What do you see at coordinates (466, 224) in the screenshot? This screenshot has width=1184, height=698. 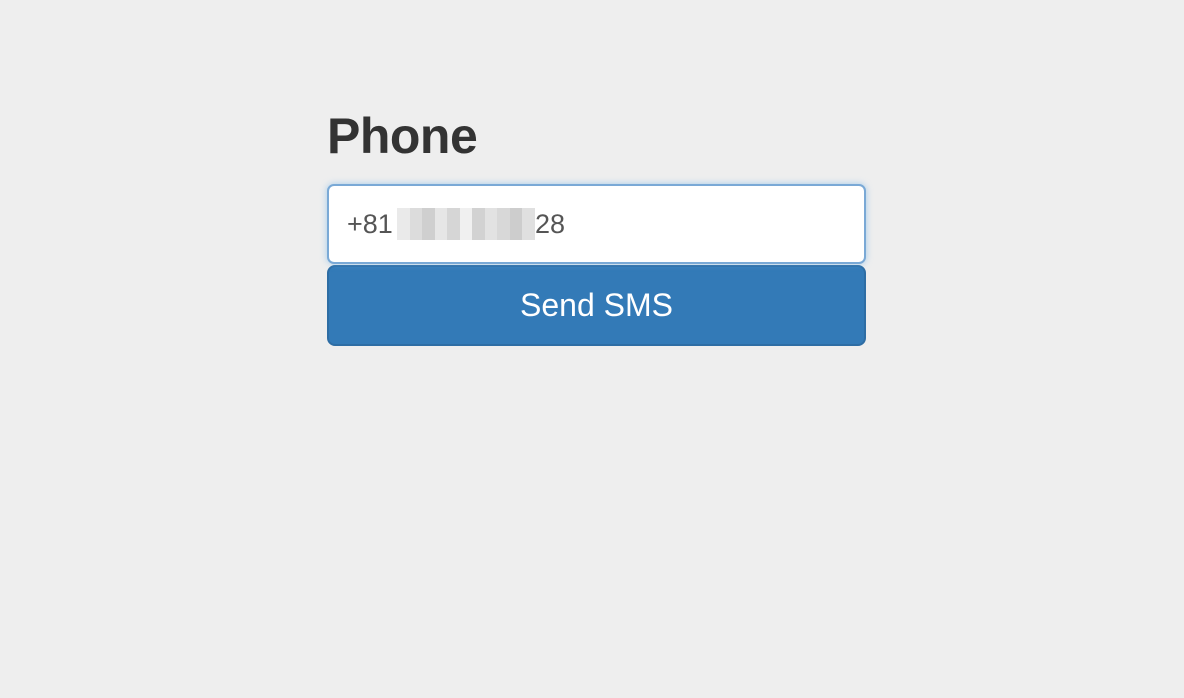 I see `redacted-digits` at bounding box center [466, 224].